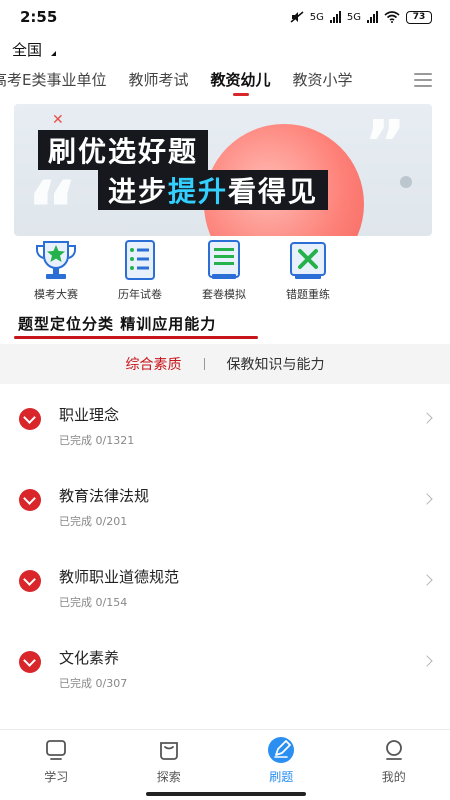  Describe the element at coordinates (39, 17) in the screenshot. I see `status-time: 2:55` at that location.